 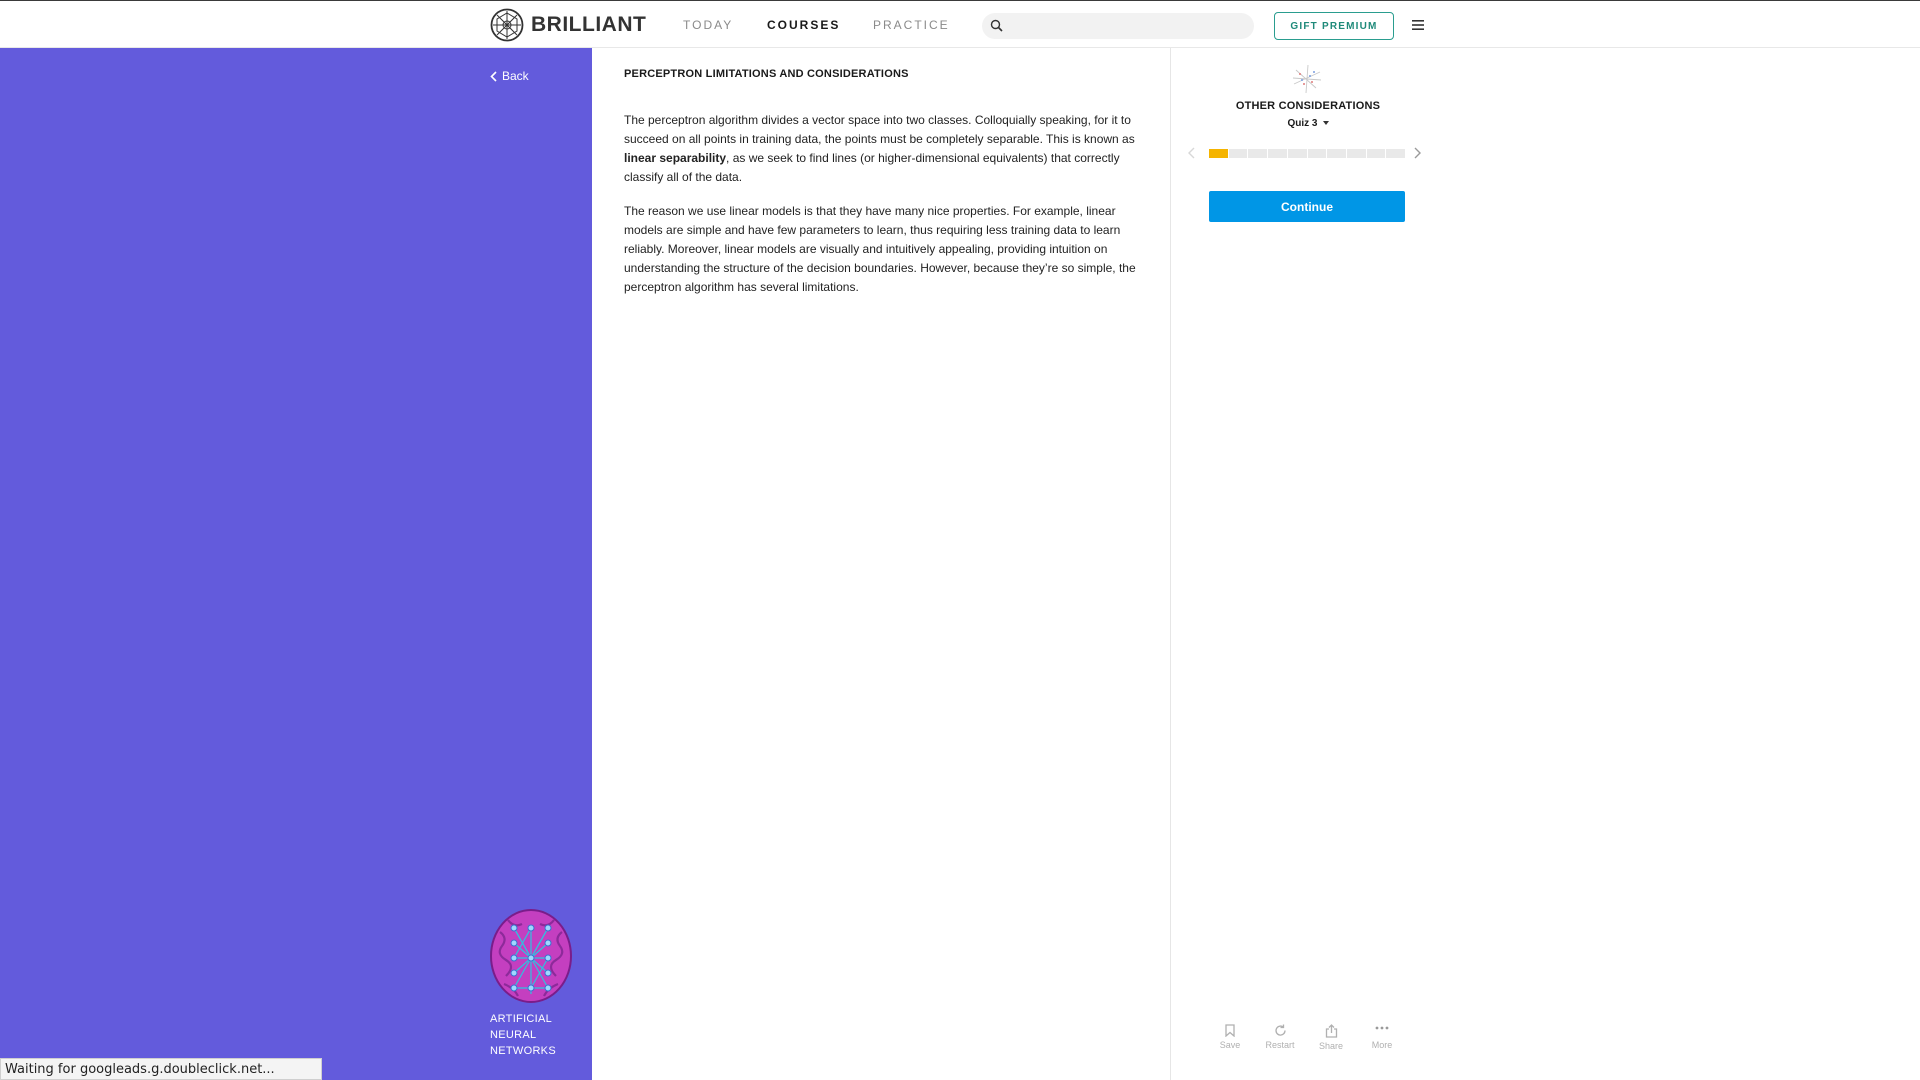 I want to click on next-button, so click(x=1417, y=155).